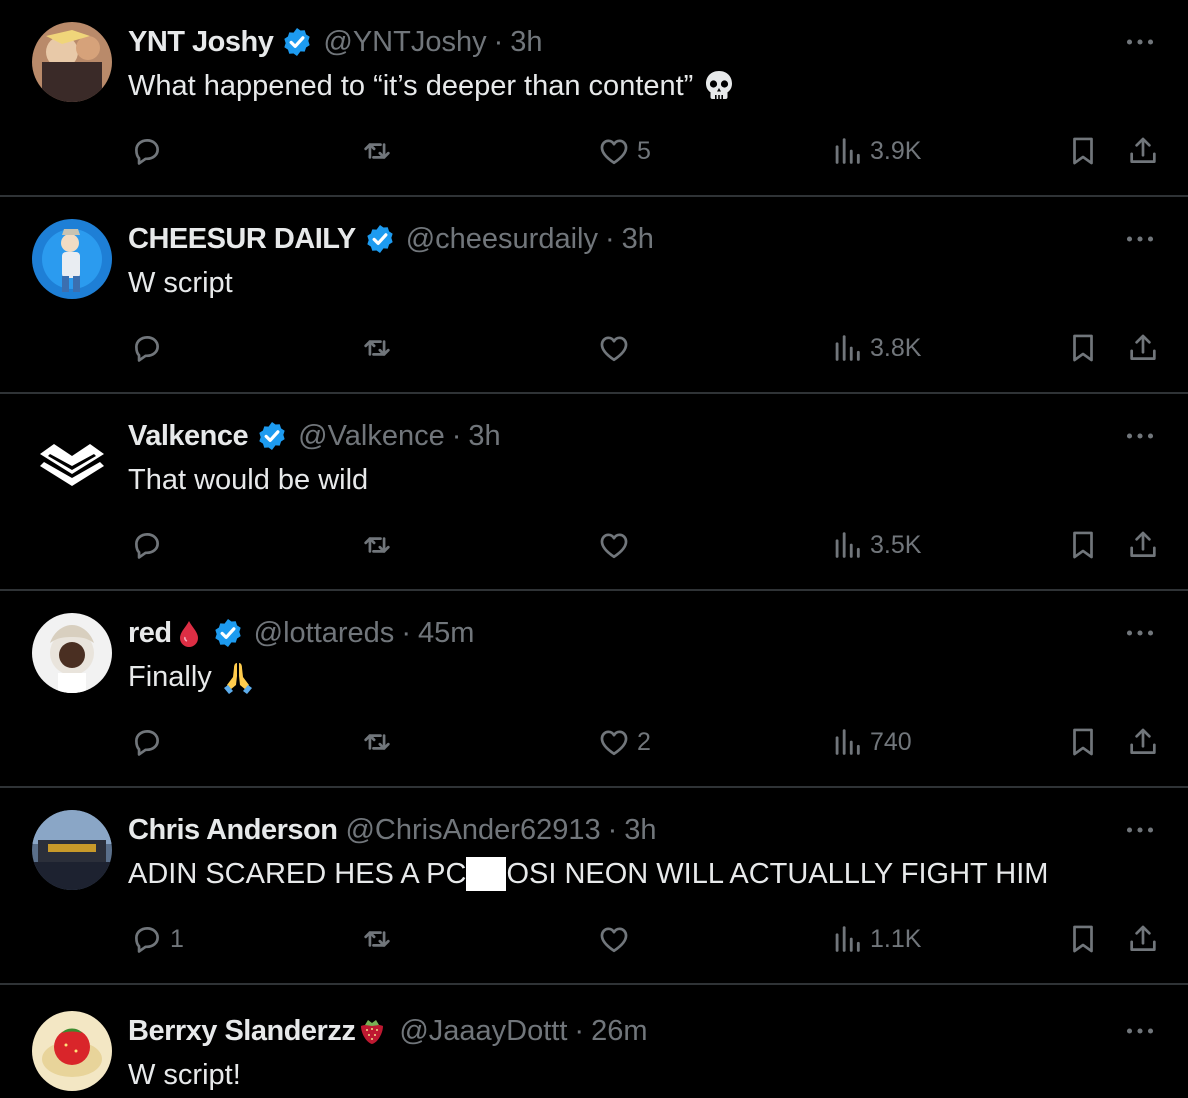 The width and height of the screenshot is (1188, 1098). I want to click on tweet-text-content: Finally, so click(170, 677).